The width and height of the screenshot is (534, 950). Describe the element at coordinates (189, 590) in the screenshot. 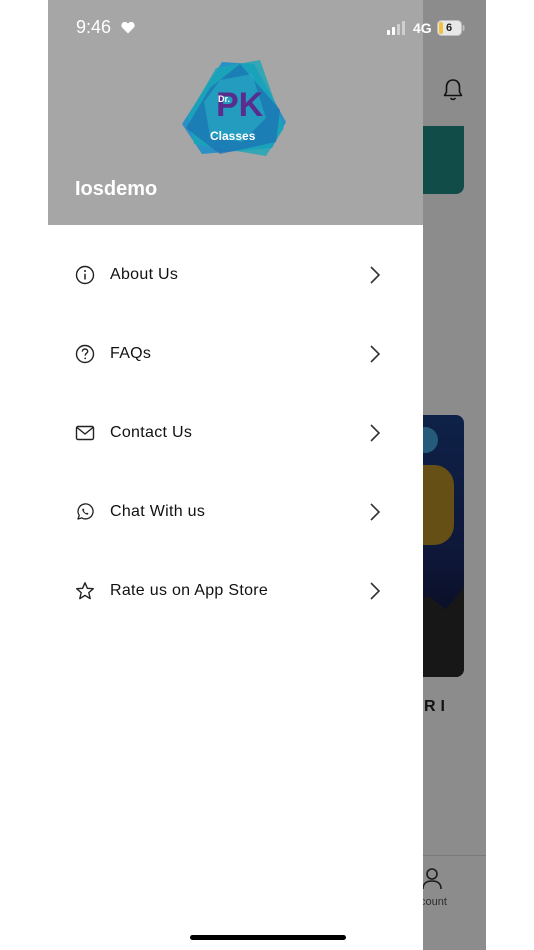

I see `menu-item-label: Rate us on App Store` at that location.